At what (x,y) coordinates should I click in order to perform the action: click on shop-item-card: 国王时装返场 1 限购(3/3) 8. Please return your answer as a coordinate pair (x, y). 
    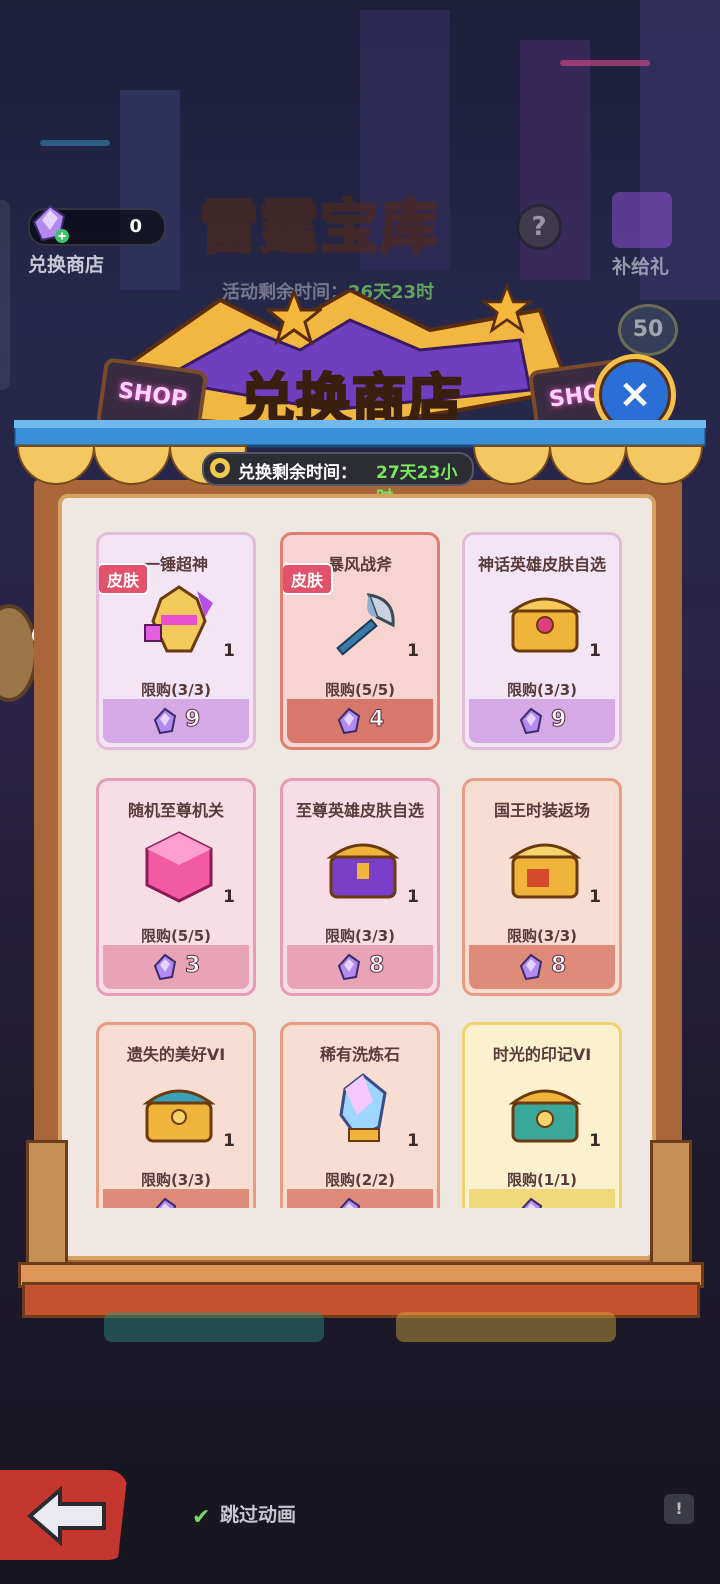
    Looking at the image, I should click on (542, 887).